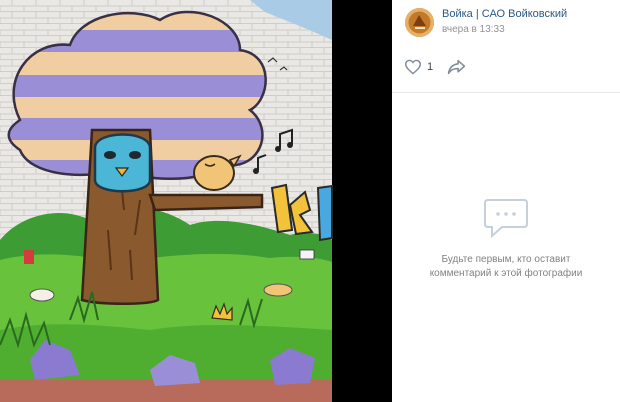 The height and width of the screenshot is (402, 620). I want to click on post-timestamp: вчера в 13:33, so click(504, 30).